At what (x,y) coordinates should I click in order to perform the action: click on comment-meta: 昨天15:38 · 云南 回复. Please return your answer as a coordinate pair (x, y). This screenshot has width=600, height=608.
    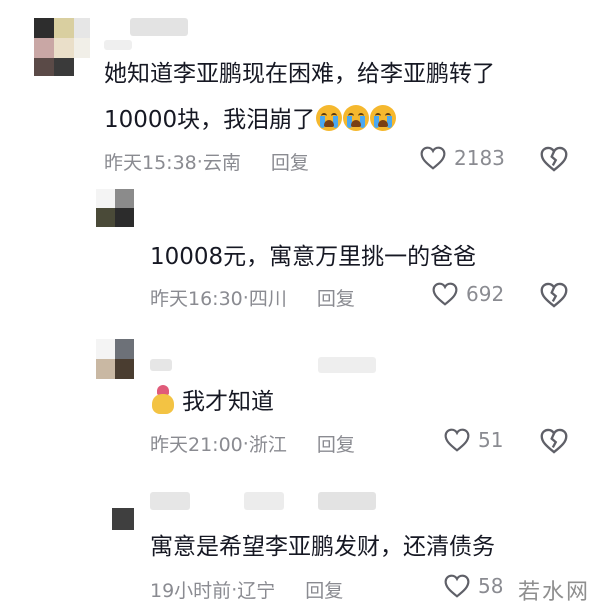
    Looking at the image, I should click on (206, 161).